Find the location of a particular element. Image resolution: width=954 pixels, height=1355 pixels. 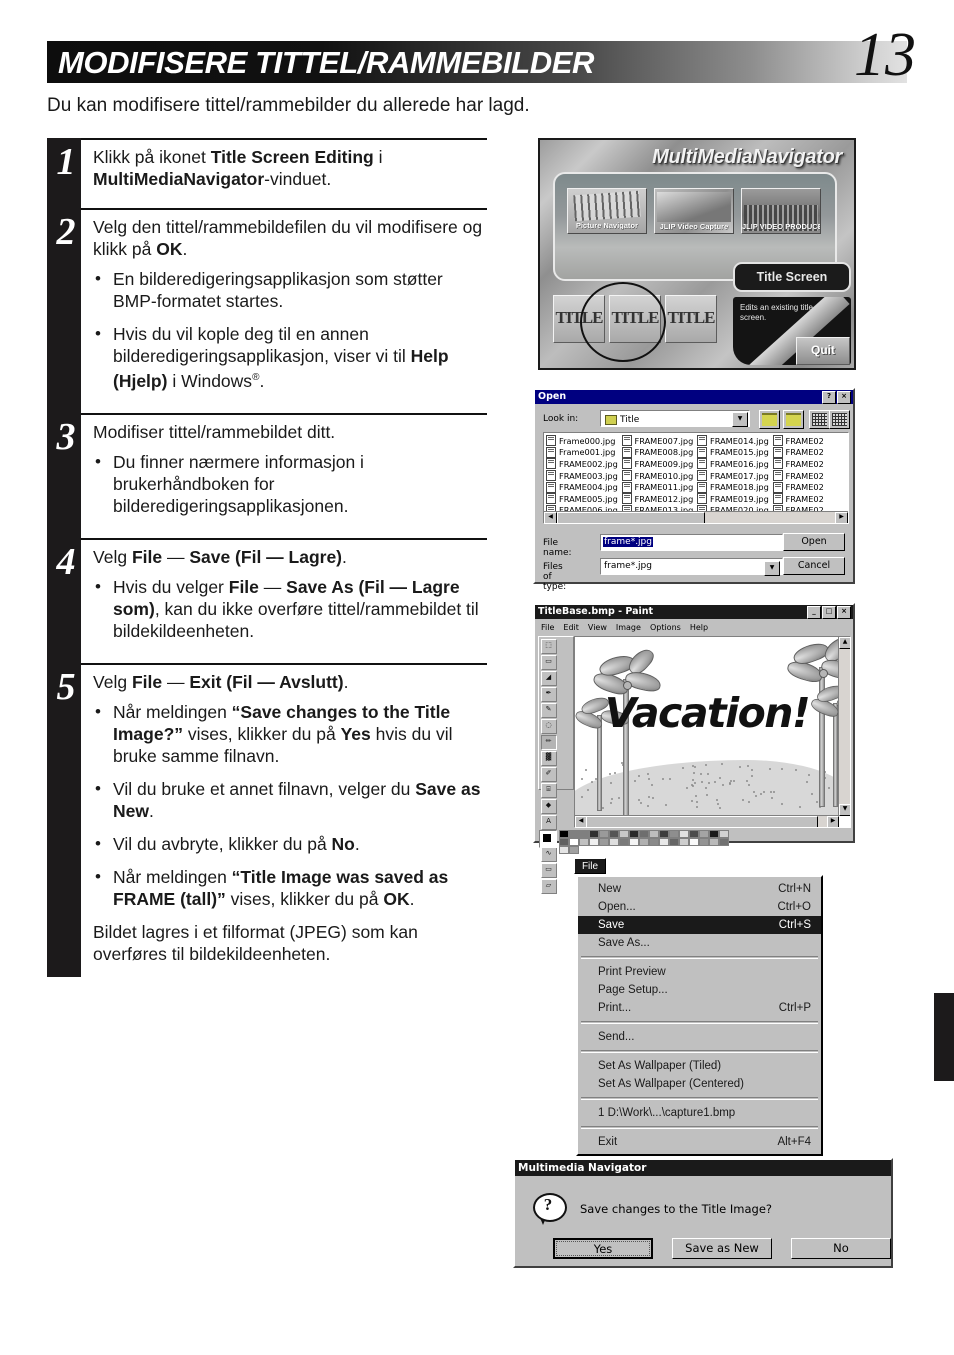

save-as-new-button: Save as New is located at coordinates (722, 1248).